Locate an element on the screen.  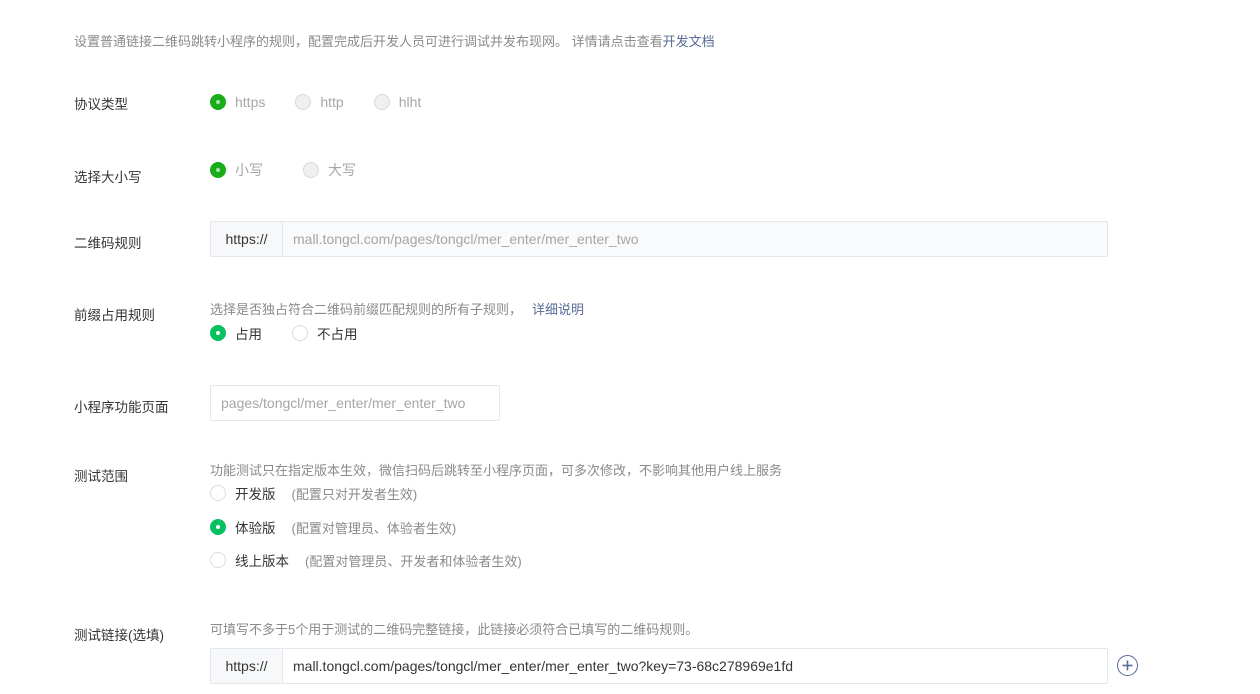
prefix-rule-hint: 选择是否独占符合二维码前缀匹配规则的所有子规则， 详细说明 is located at coordinates (397, 308).